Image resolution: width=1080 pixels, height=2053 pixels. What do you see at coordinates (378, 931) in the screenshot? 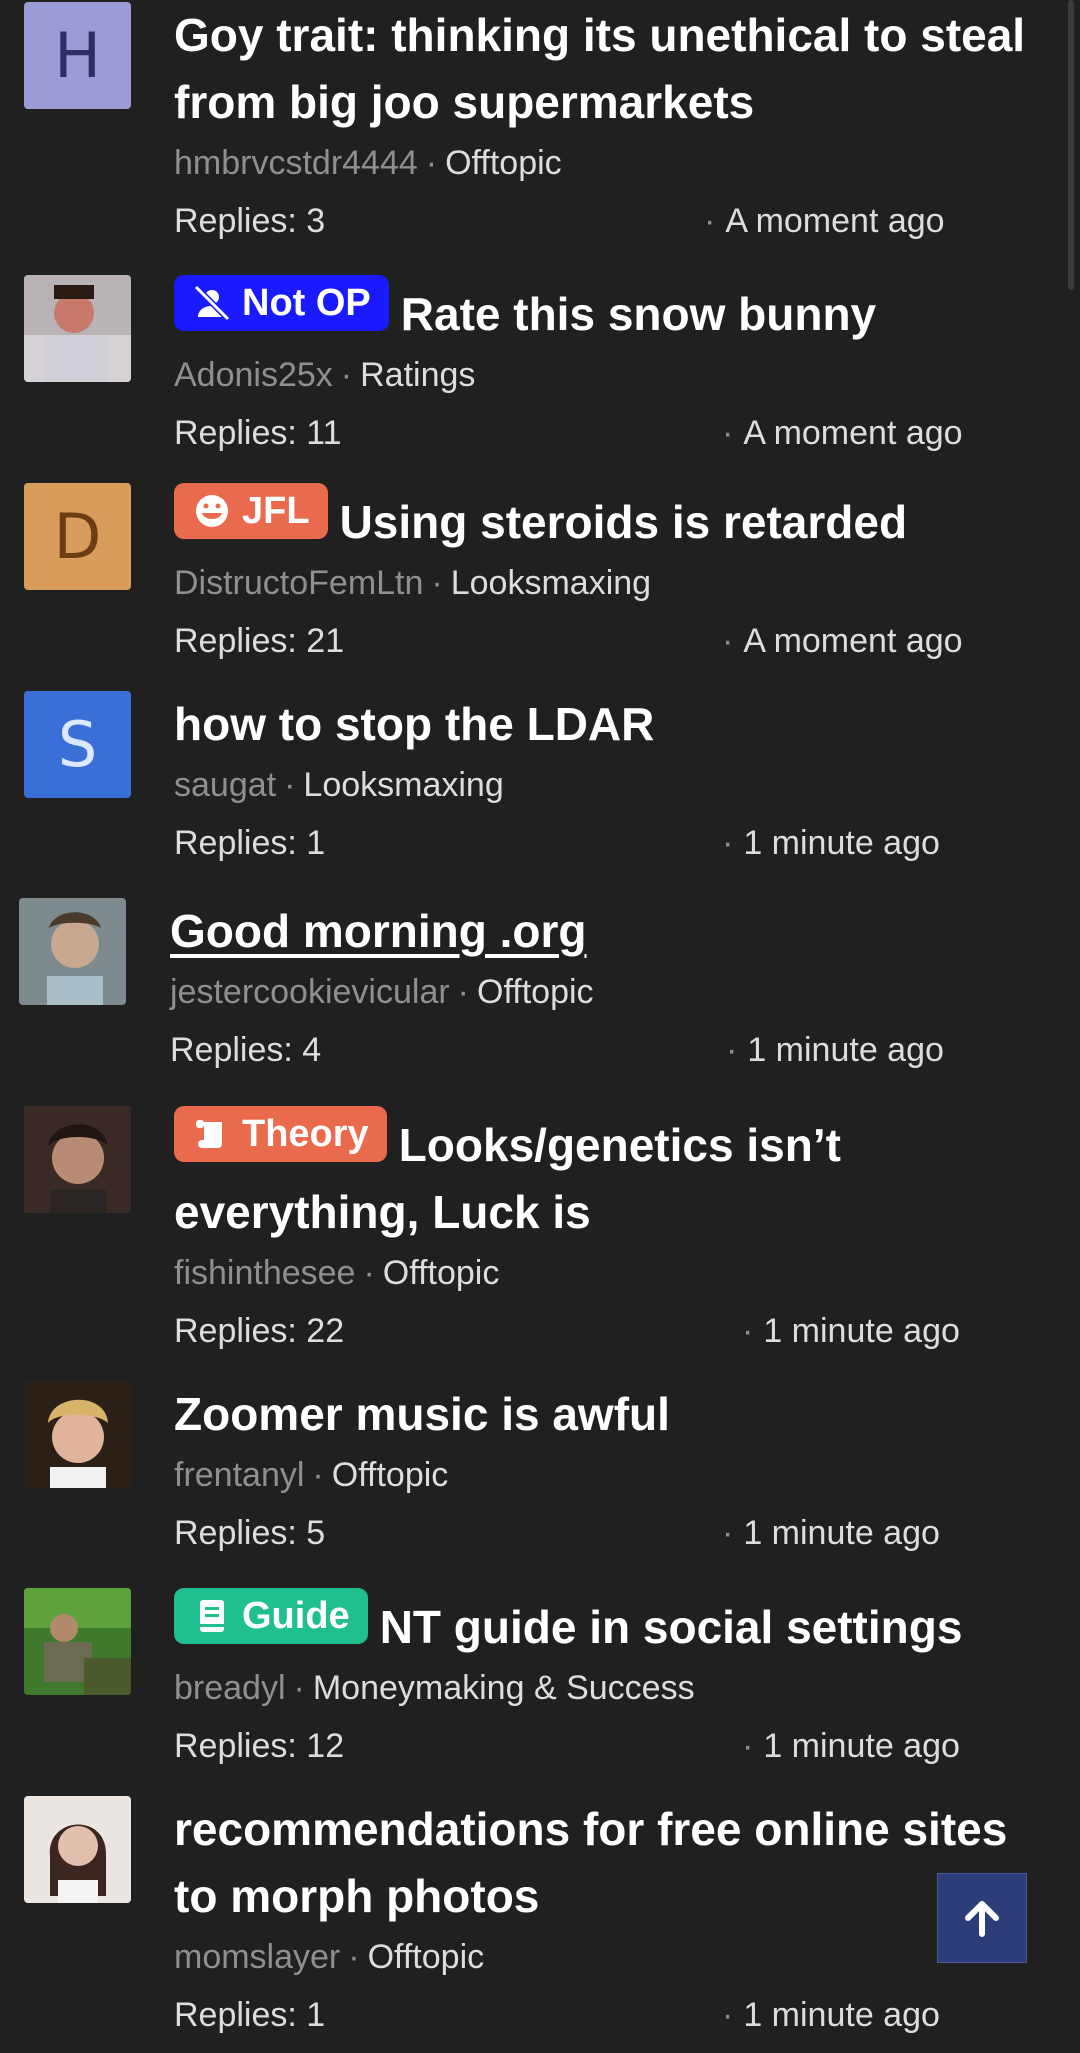
I see `thread-title-link: Good morning .org` at bounding box center [378, 931].